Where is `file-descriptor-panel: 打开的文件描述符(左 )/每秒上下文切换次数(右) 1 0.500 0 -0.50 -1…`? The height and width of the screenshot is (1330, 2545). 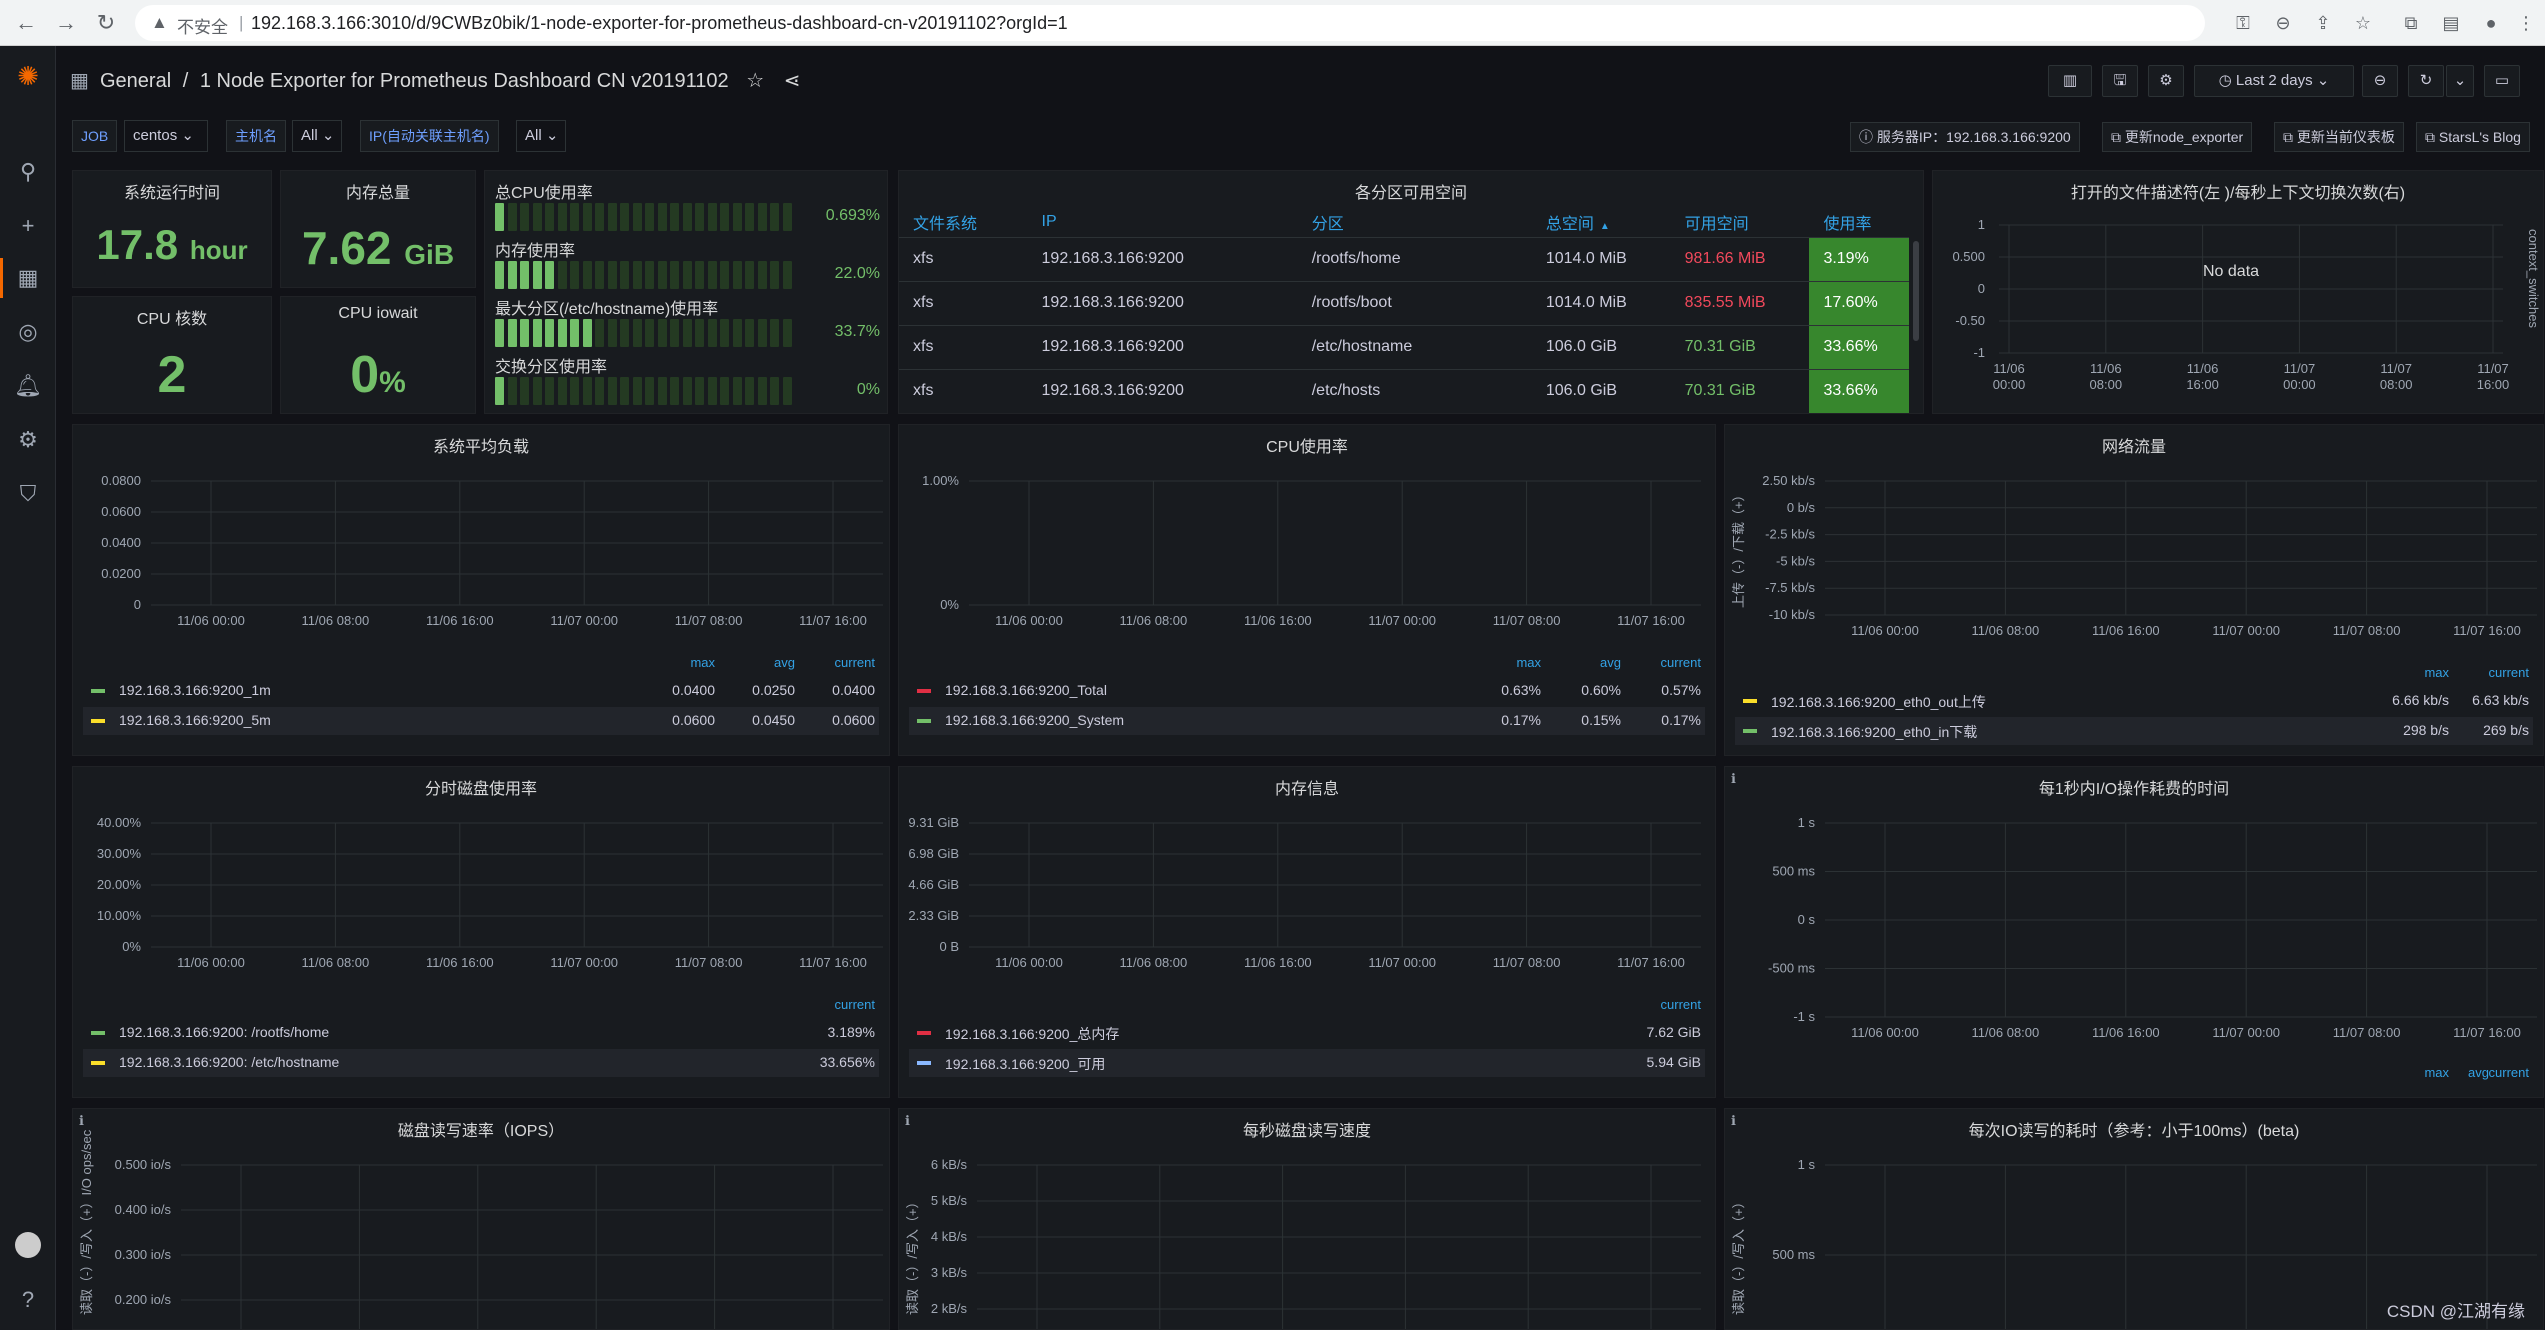 file-descriptor-panel: 打开的文件描述符(左 )/每秒上下文切换次数(右) 1 0.500 0 -0.50 -1… is located at coordinates (2238, 292).